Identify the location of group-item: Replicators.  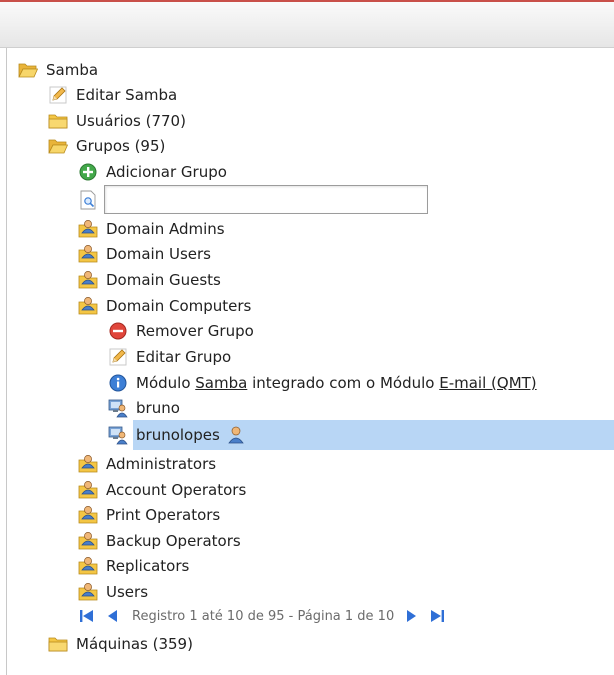
(133, 566).